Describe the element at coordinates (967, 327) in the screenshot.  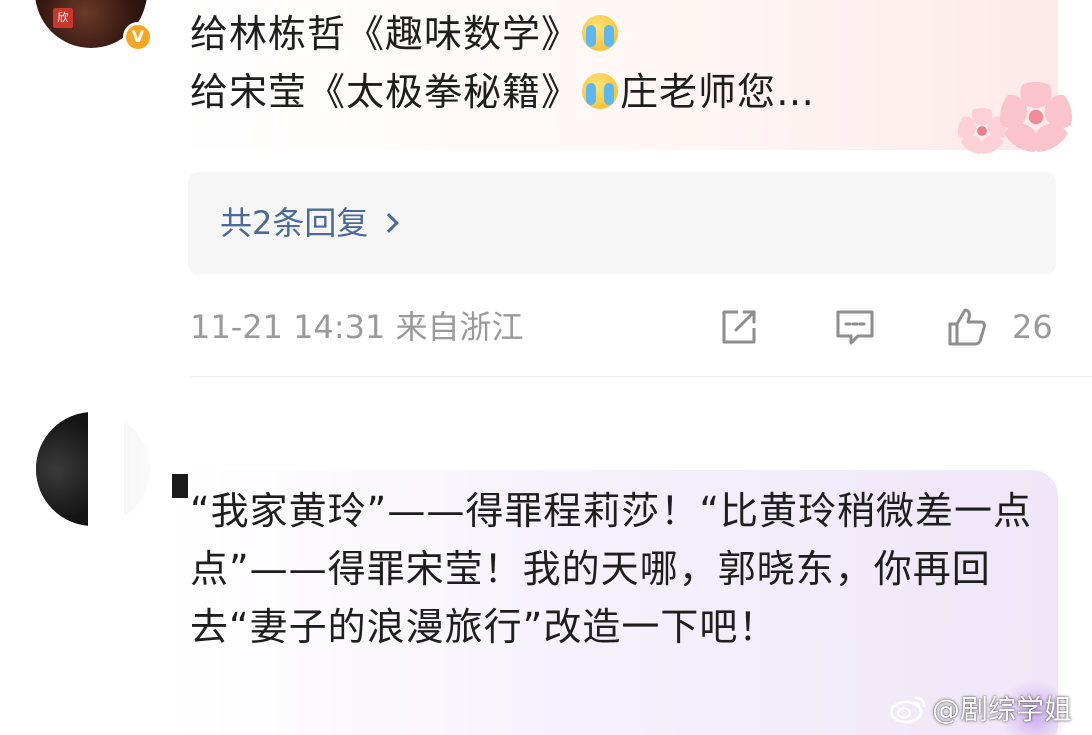
I see `thumbs-up-icon` at that location.